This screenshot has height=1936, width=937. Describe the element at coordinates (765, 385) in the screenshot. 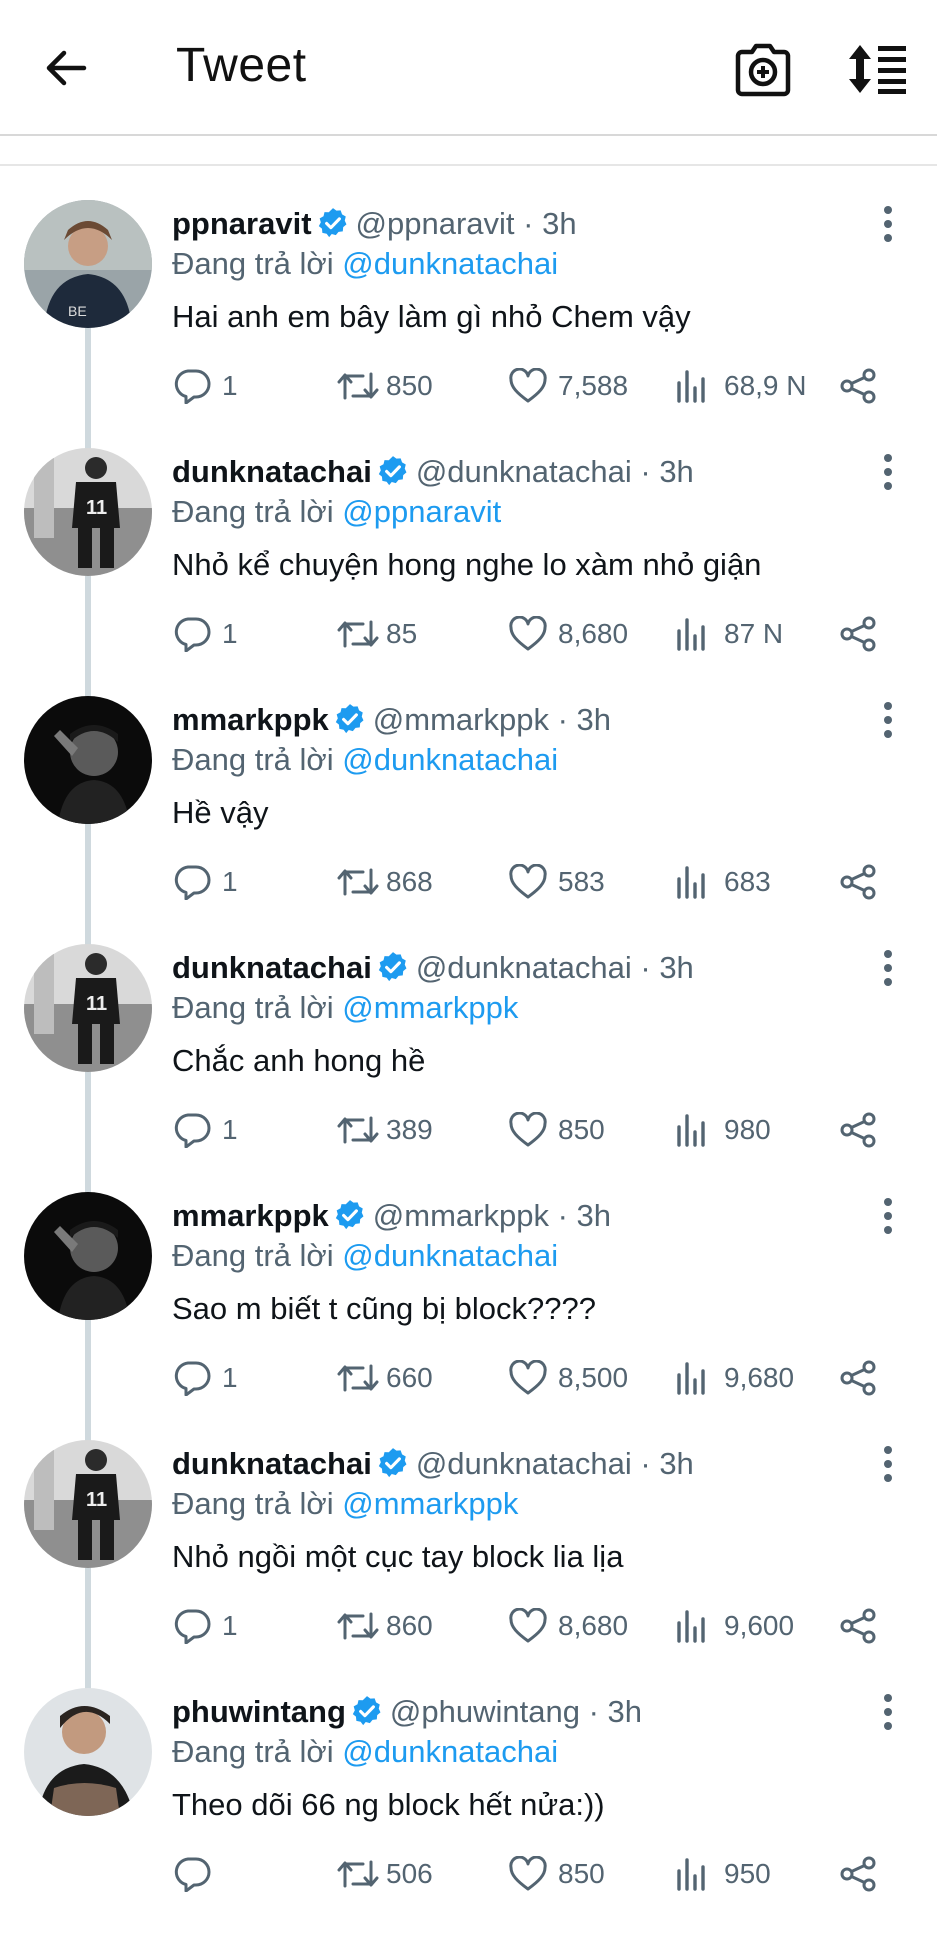

I see `view-count: 68,9 N` at that location.